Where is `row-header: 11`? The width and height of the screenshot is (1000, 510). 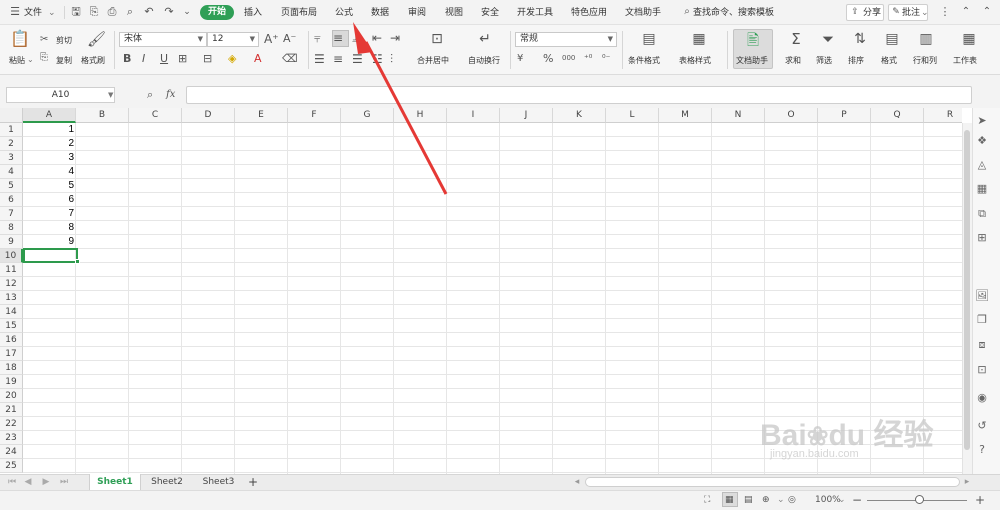 row-header: 11 is located at coordinates (11, 270).